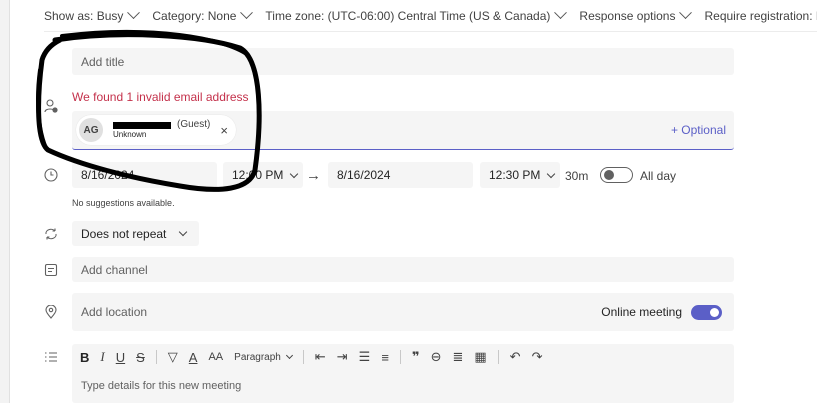 The width and height of the screenshot is (817, 403). I want to click on undo-icon: ↶, so click(515, 357).